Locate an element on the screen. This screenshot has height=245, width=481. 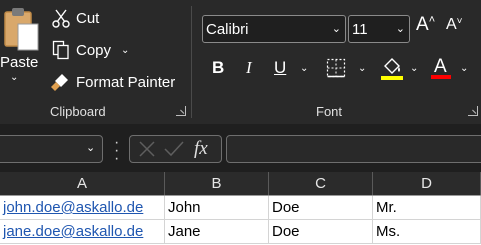
font-color-icon: A is located at coordinates (441, 67).